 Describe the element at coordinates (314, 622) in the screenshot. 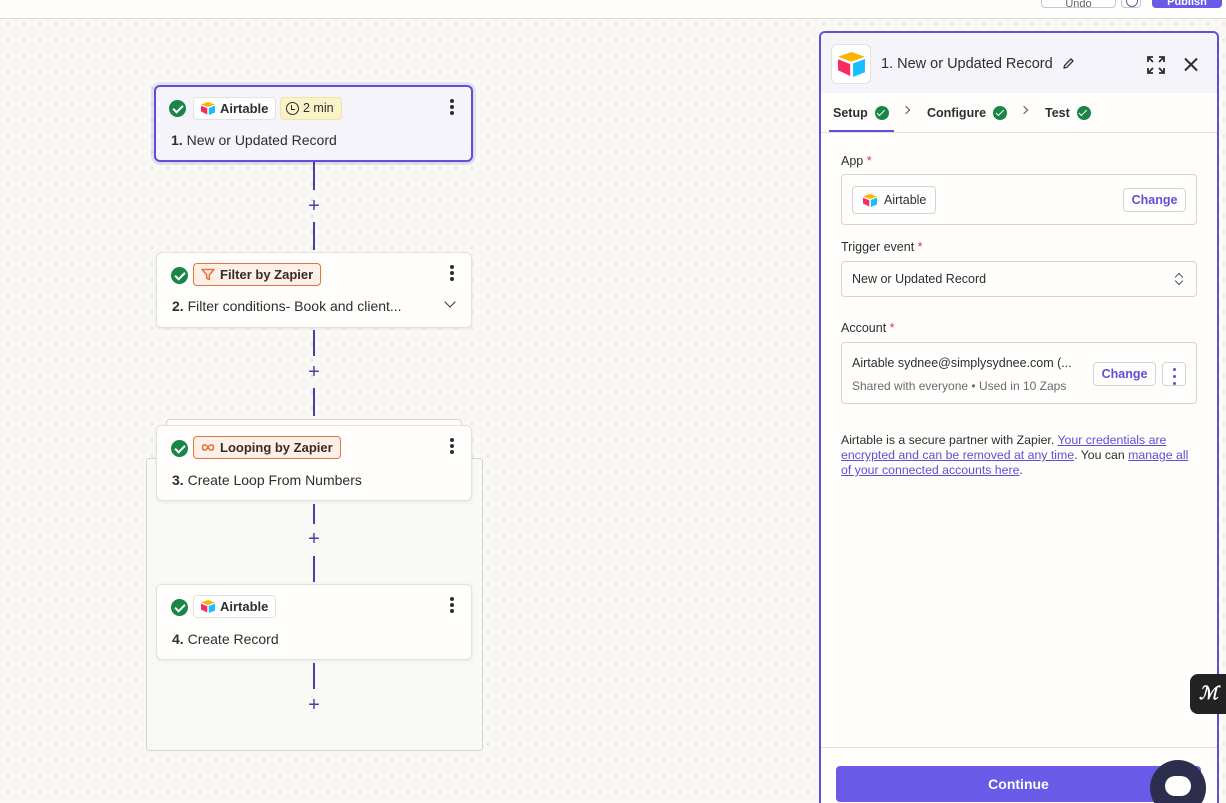

I see `step-card-4: Airtable 4. Create Record` at that location.